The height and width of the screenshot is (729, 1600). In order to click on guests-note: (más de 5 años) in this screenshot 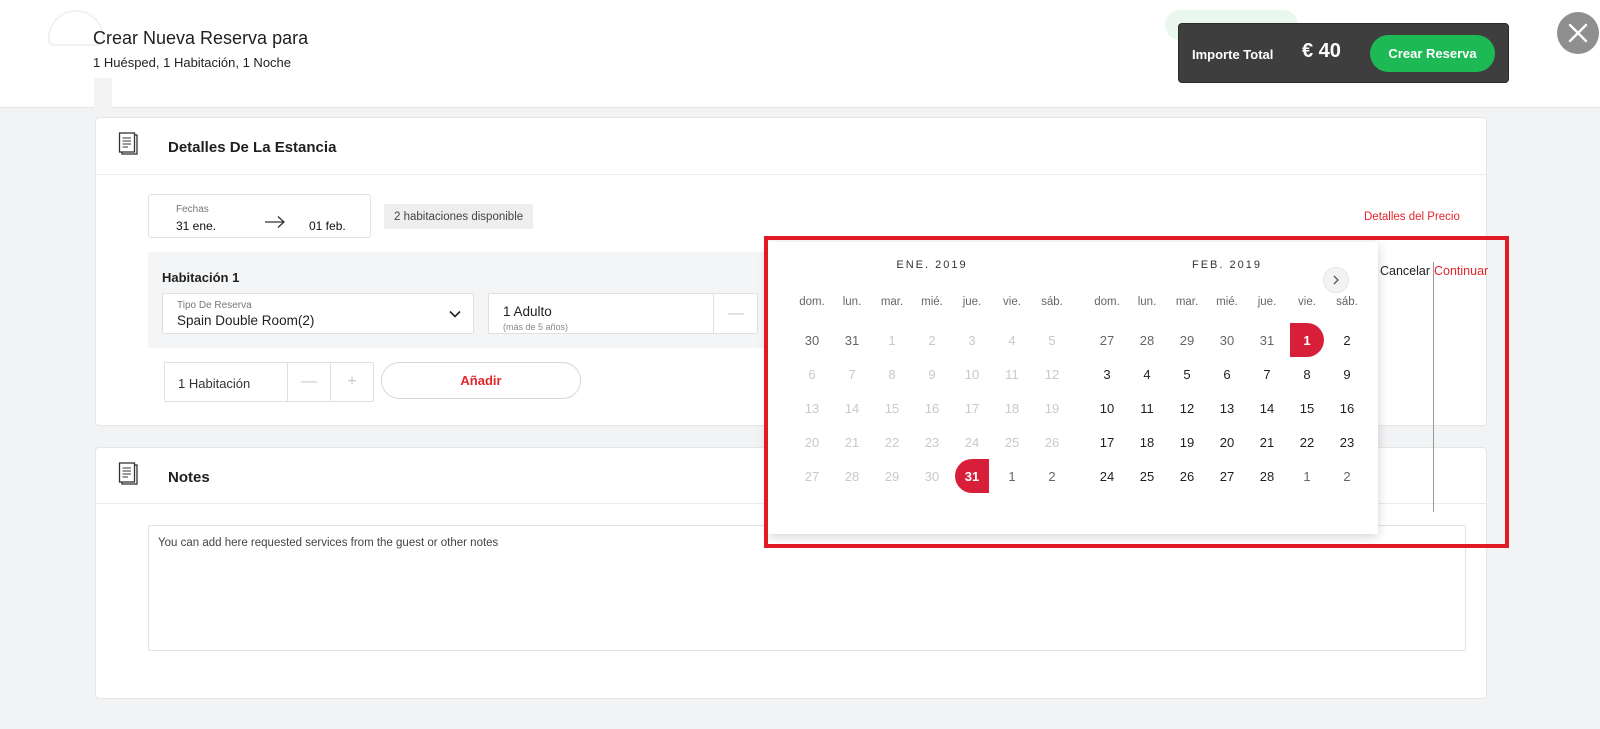, I will do `click(536, 327)`.